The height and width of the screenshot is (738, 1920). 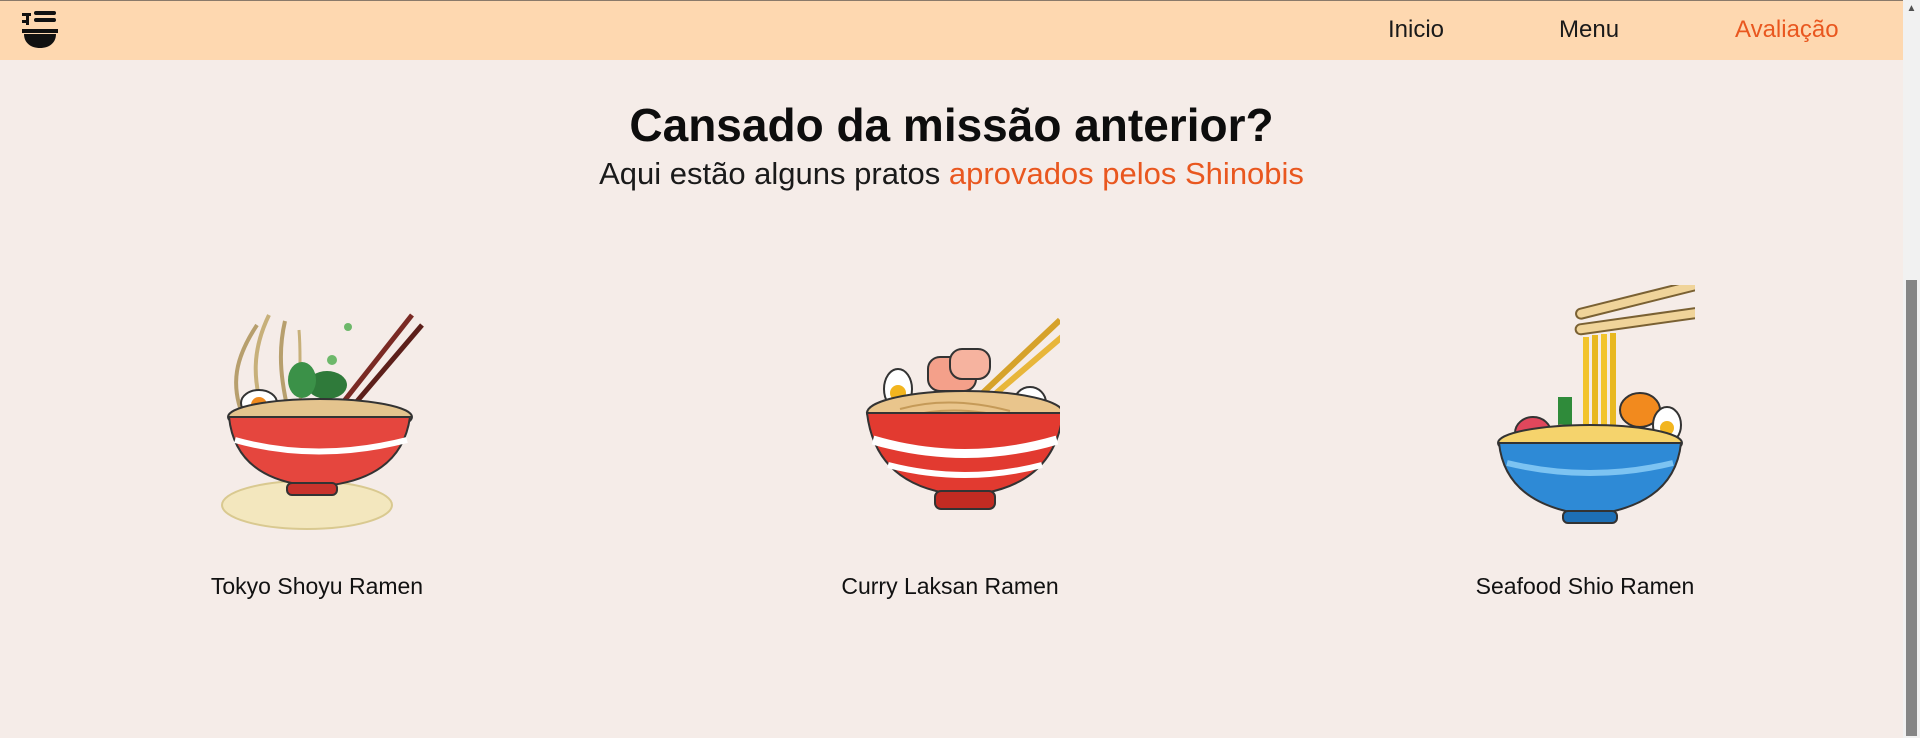 What do you see at coordinates (962, 413) in the screenshot?
I see `ramen-bowl-shrimp-icon` at bounding box center [962, 413].